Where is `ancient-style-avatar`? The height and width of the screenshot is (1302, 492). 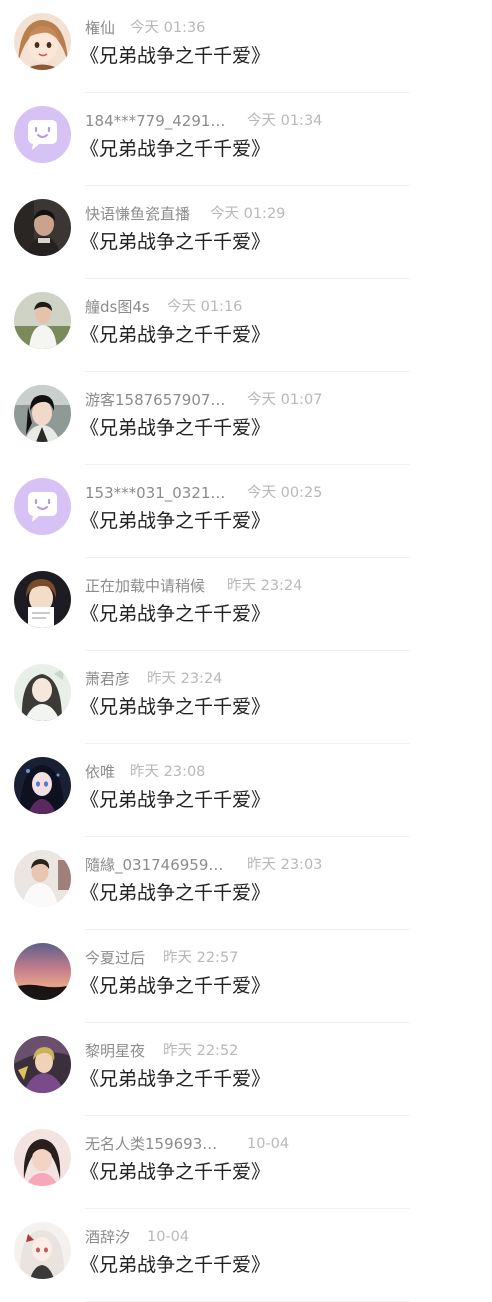 ancient-style-avatar is located at coordinates (42, 692).